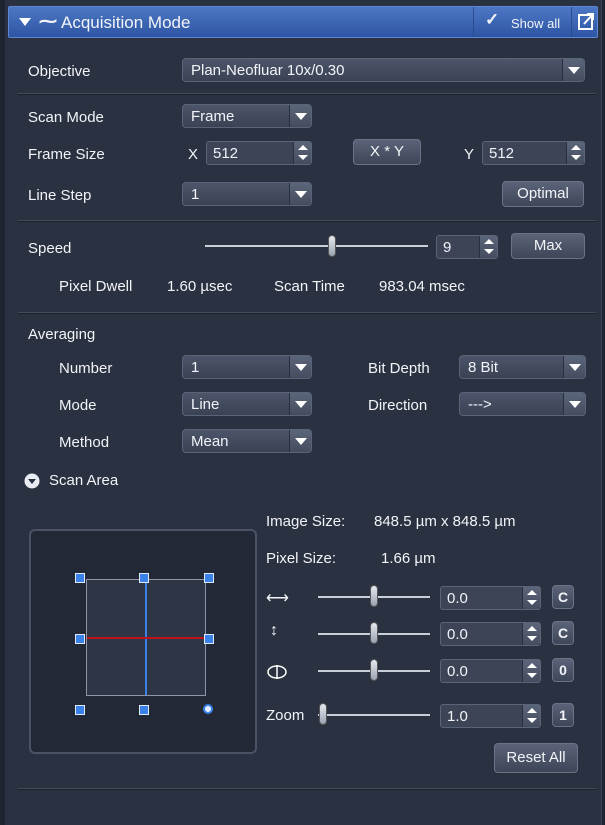 This screenshot has width=605, height=825. I want to click on averaging-number-select: 1, so click(247, 367).